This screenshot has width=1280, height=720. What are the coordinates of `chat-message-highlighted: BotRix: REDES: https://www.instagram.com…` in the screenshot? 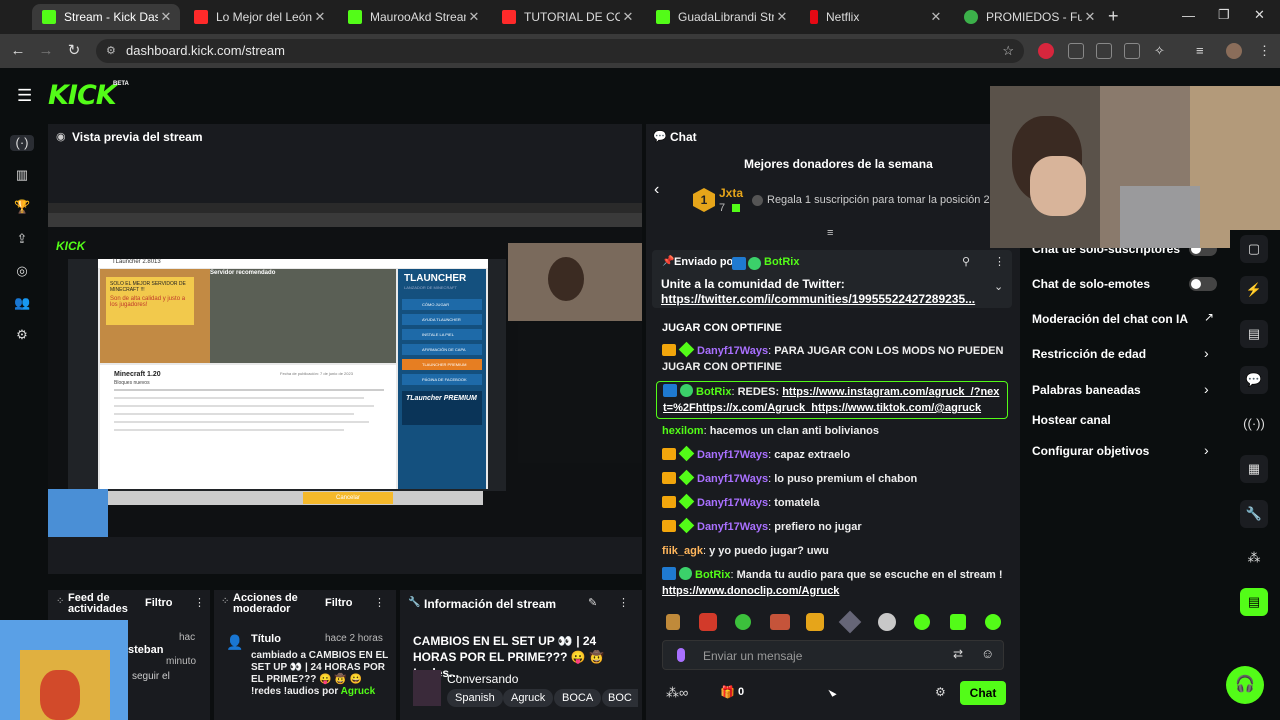 It's located at (832, 400).